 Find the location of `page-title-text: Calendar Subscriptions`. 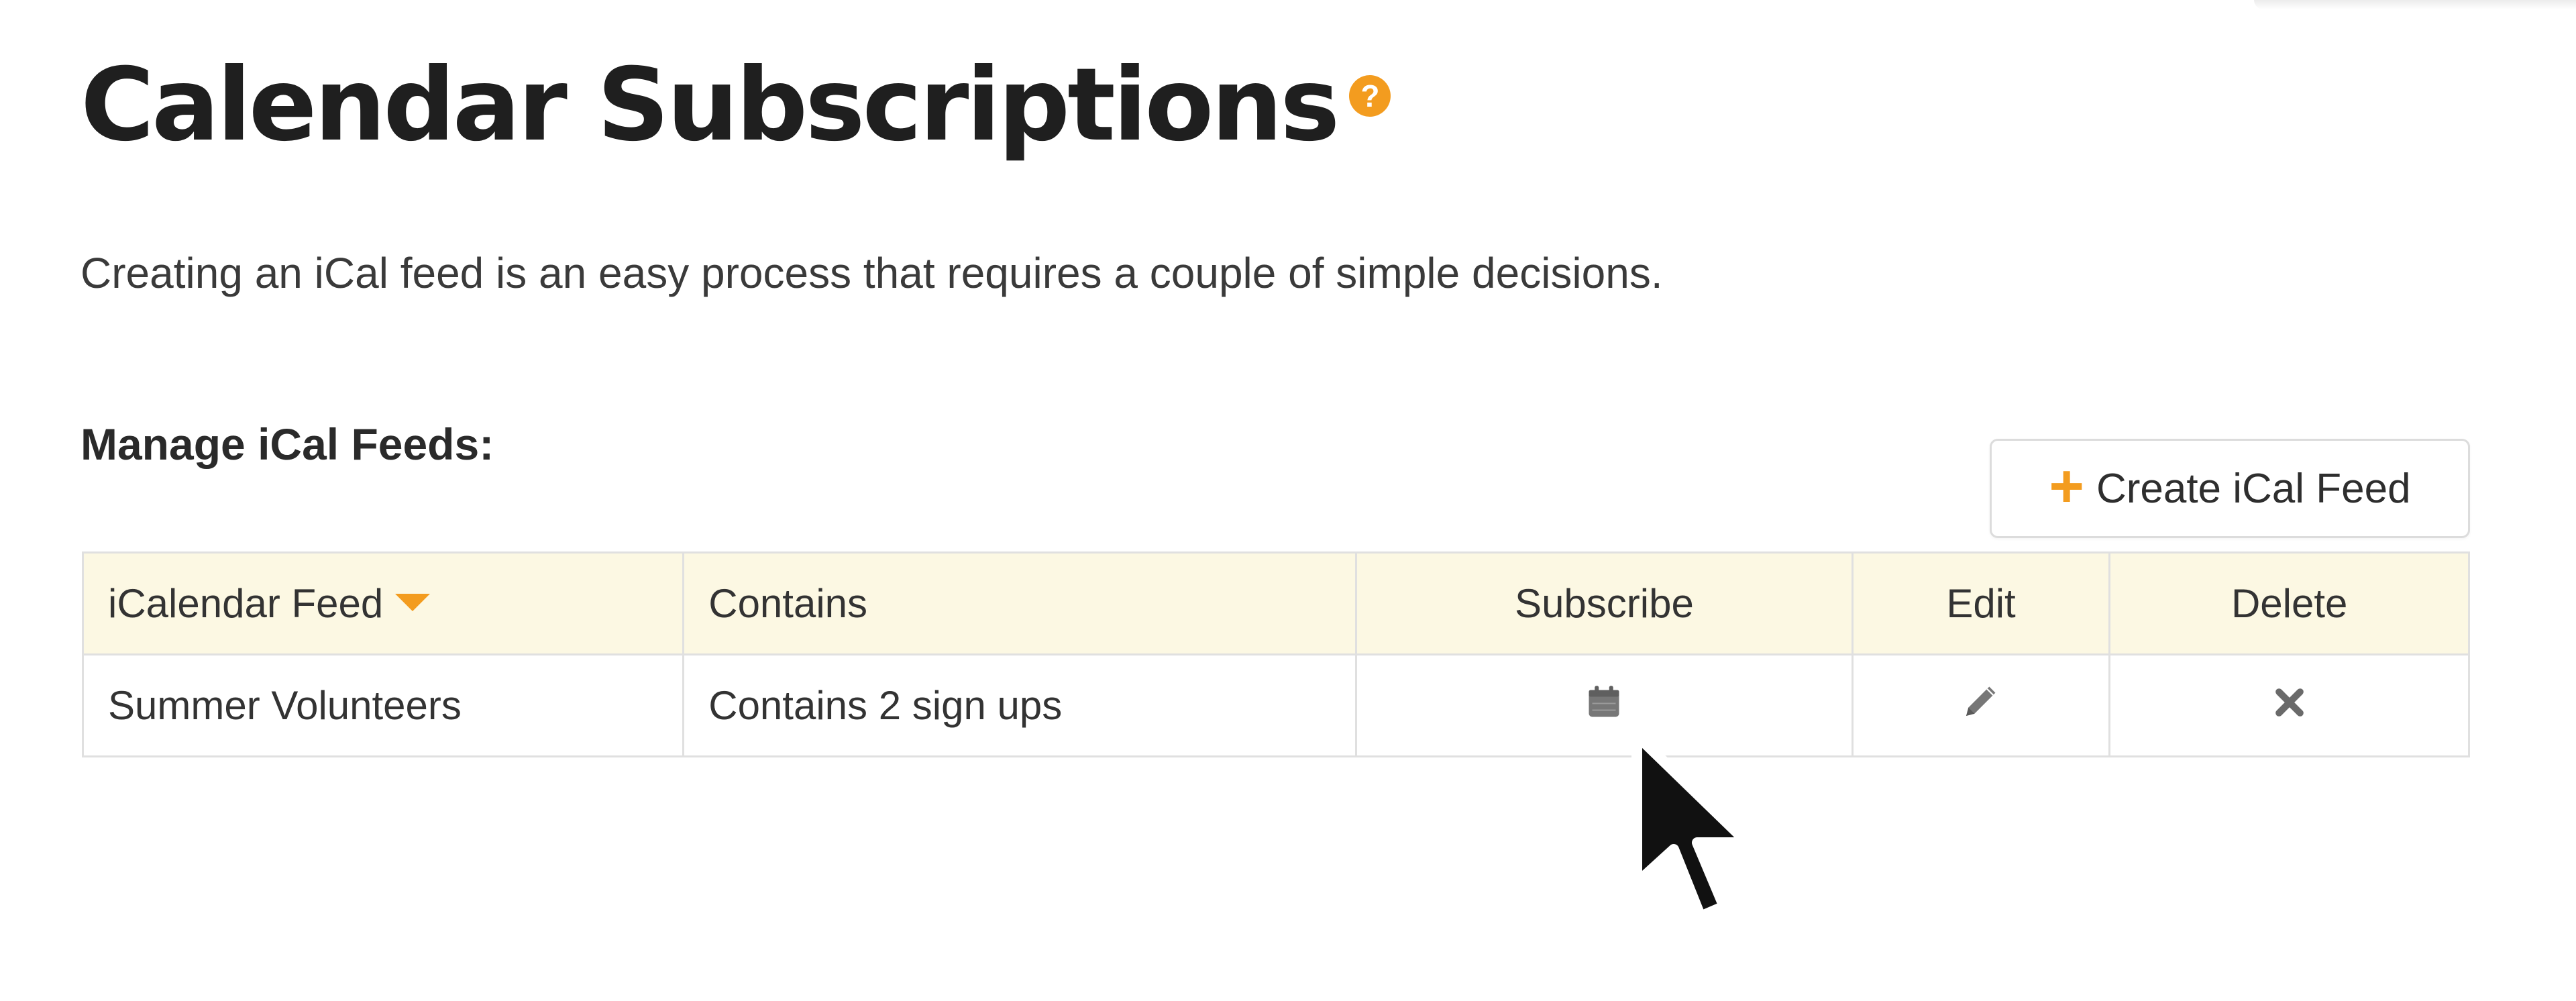

page-title-text: Calendar Subscriptions is located at coordinates (710, 105).